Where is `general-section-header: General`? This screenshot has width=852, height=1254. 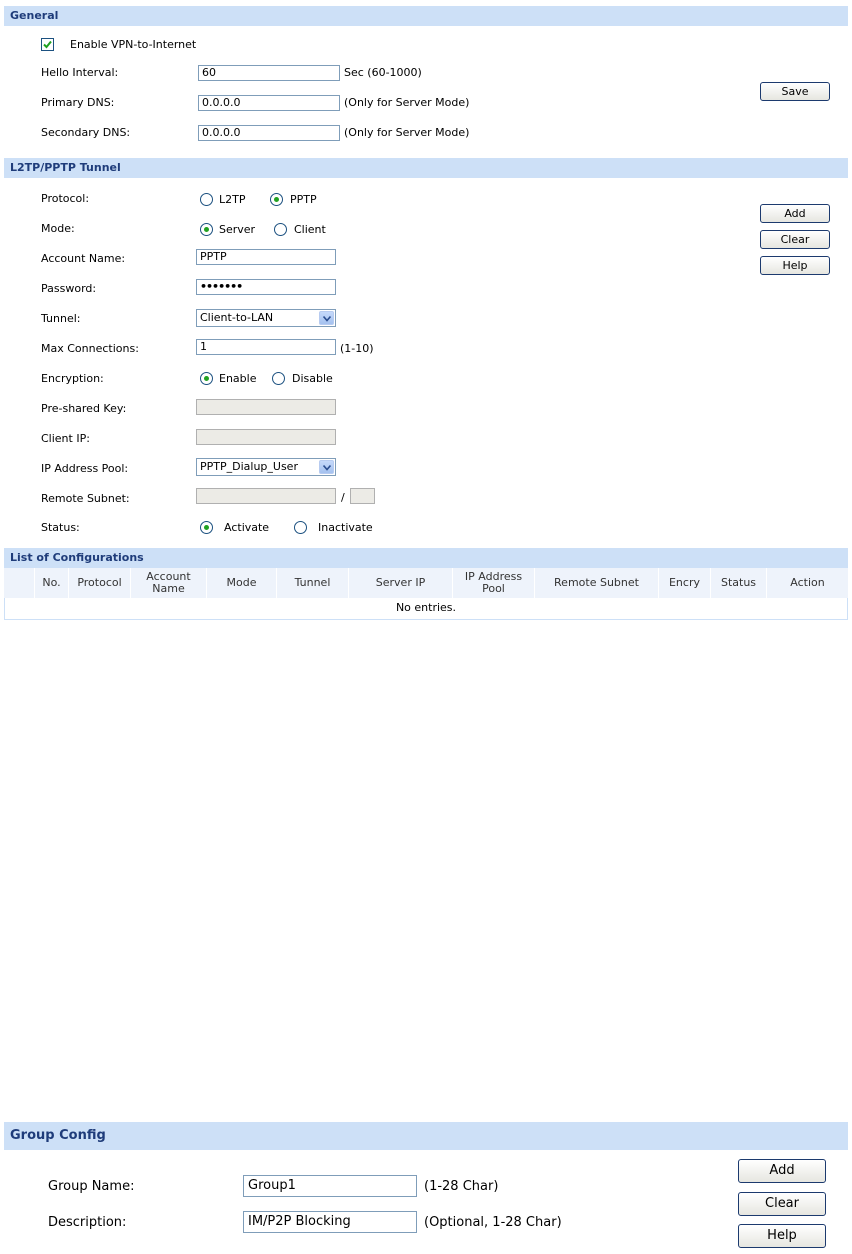
general-section-header: General is located at coordinates (426, 16).